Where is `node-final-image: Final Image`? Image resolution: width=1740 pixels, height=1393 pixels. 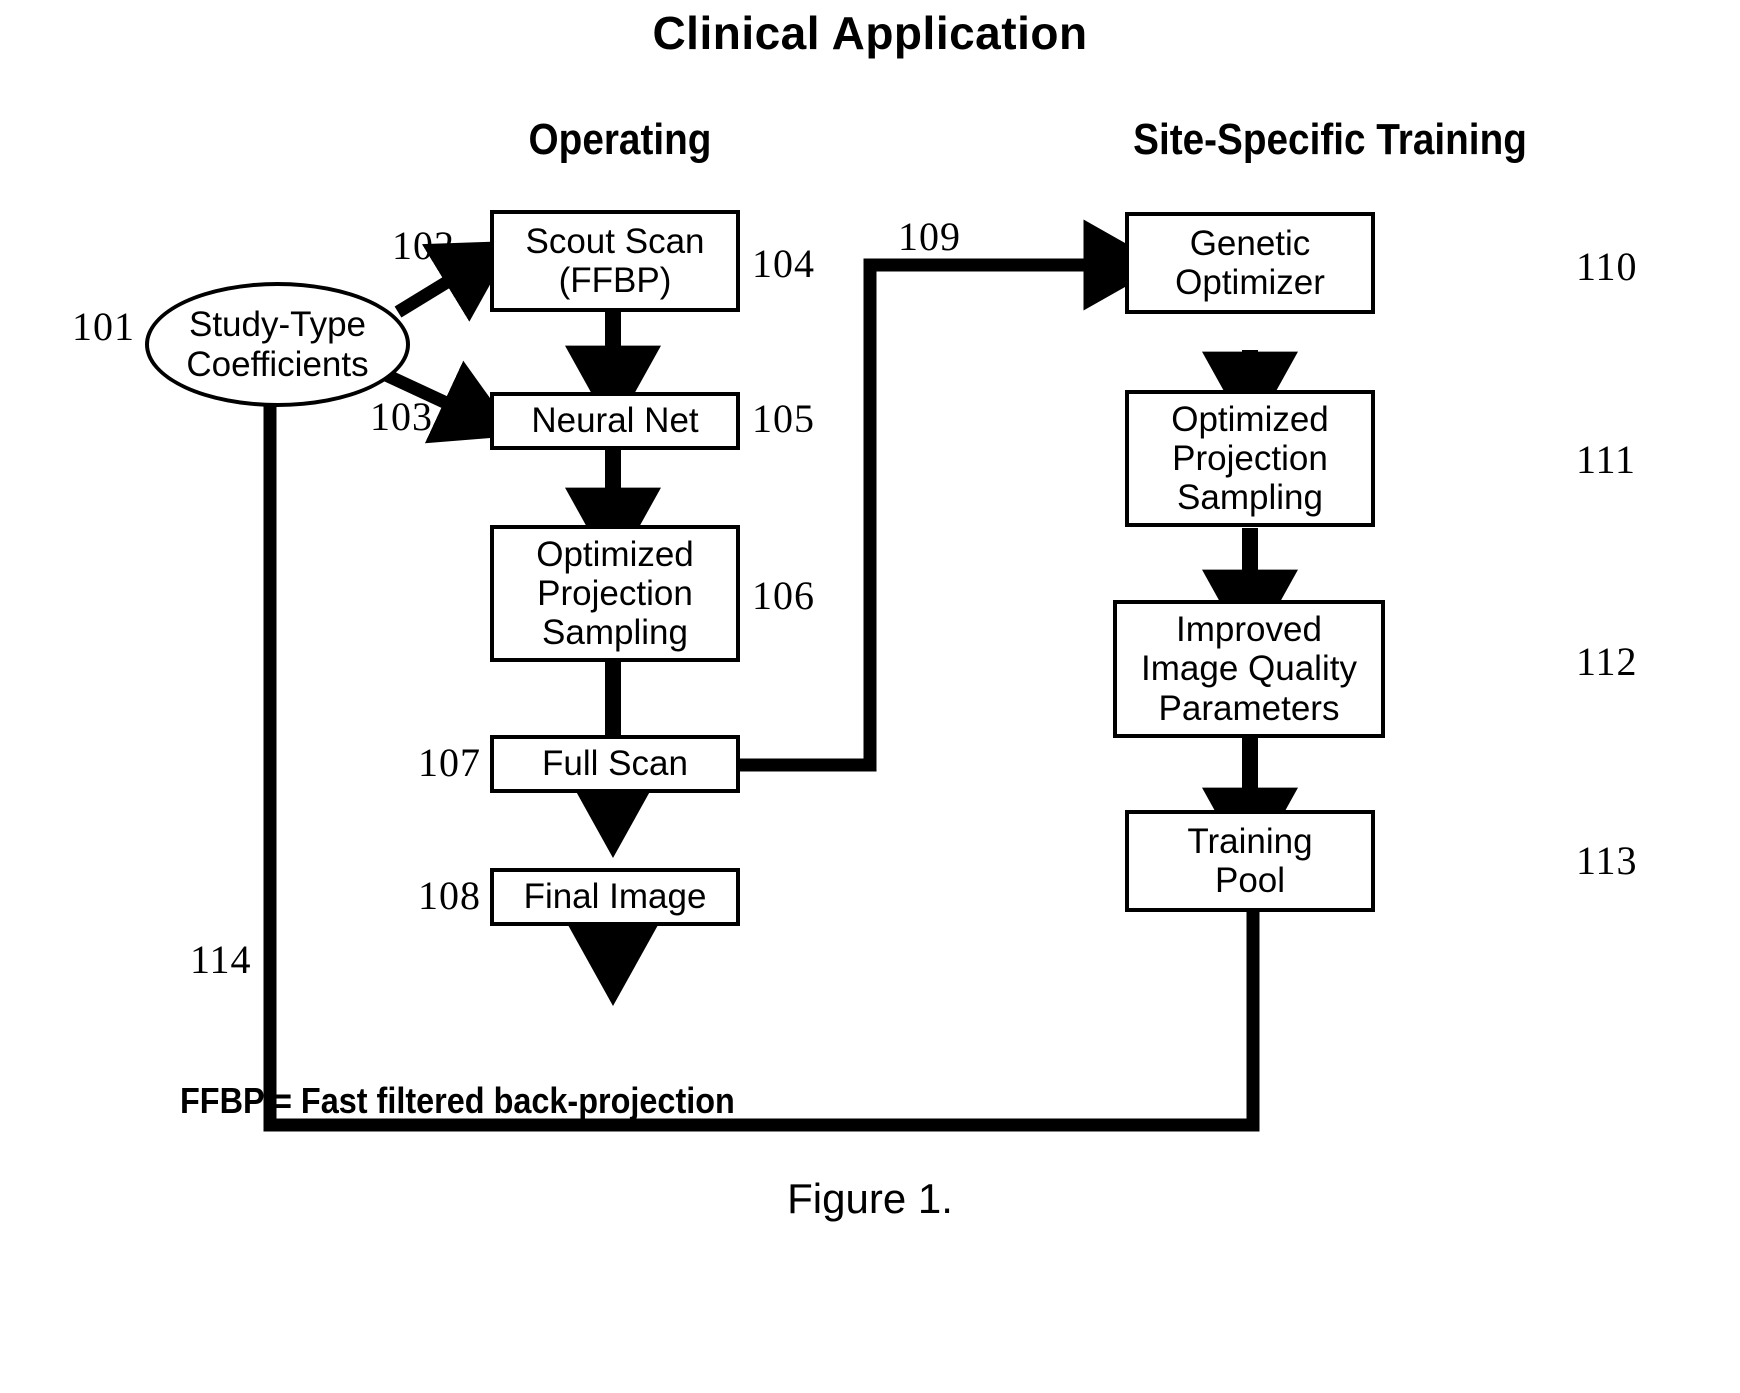 node-final-image: Final Image is located at coordinates (615, 897).